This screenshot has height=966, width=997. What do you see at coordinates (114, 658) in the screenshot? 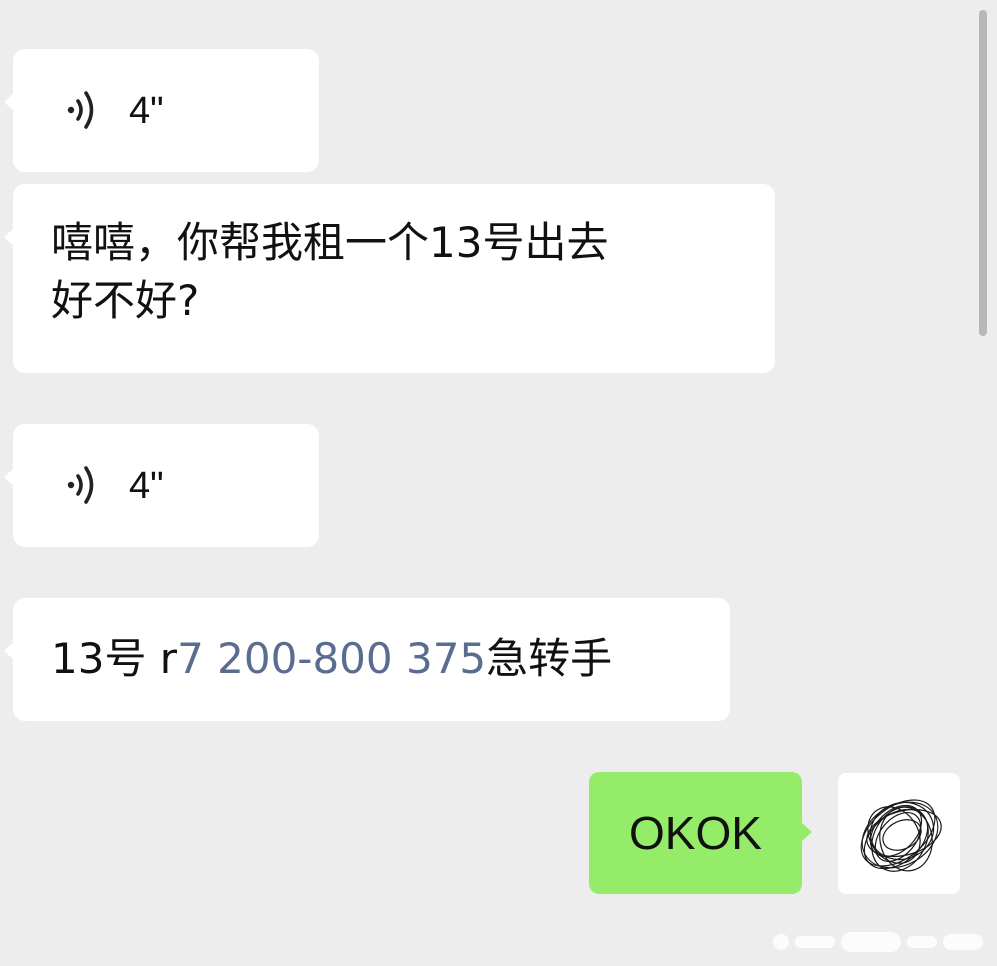
I see `message-text: 13号 r` at bounding box center [114, 658].